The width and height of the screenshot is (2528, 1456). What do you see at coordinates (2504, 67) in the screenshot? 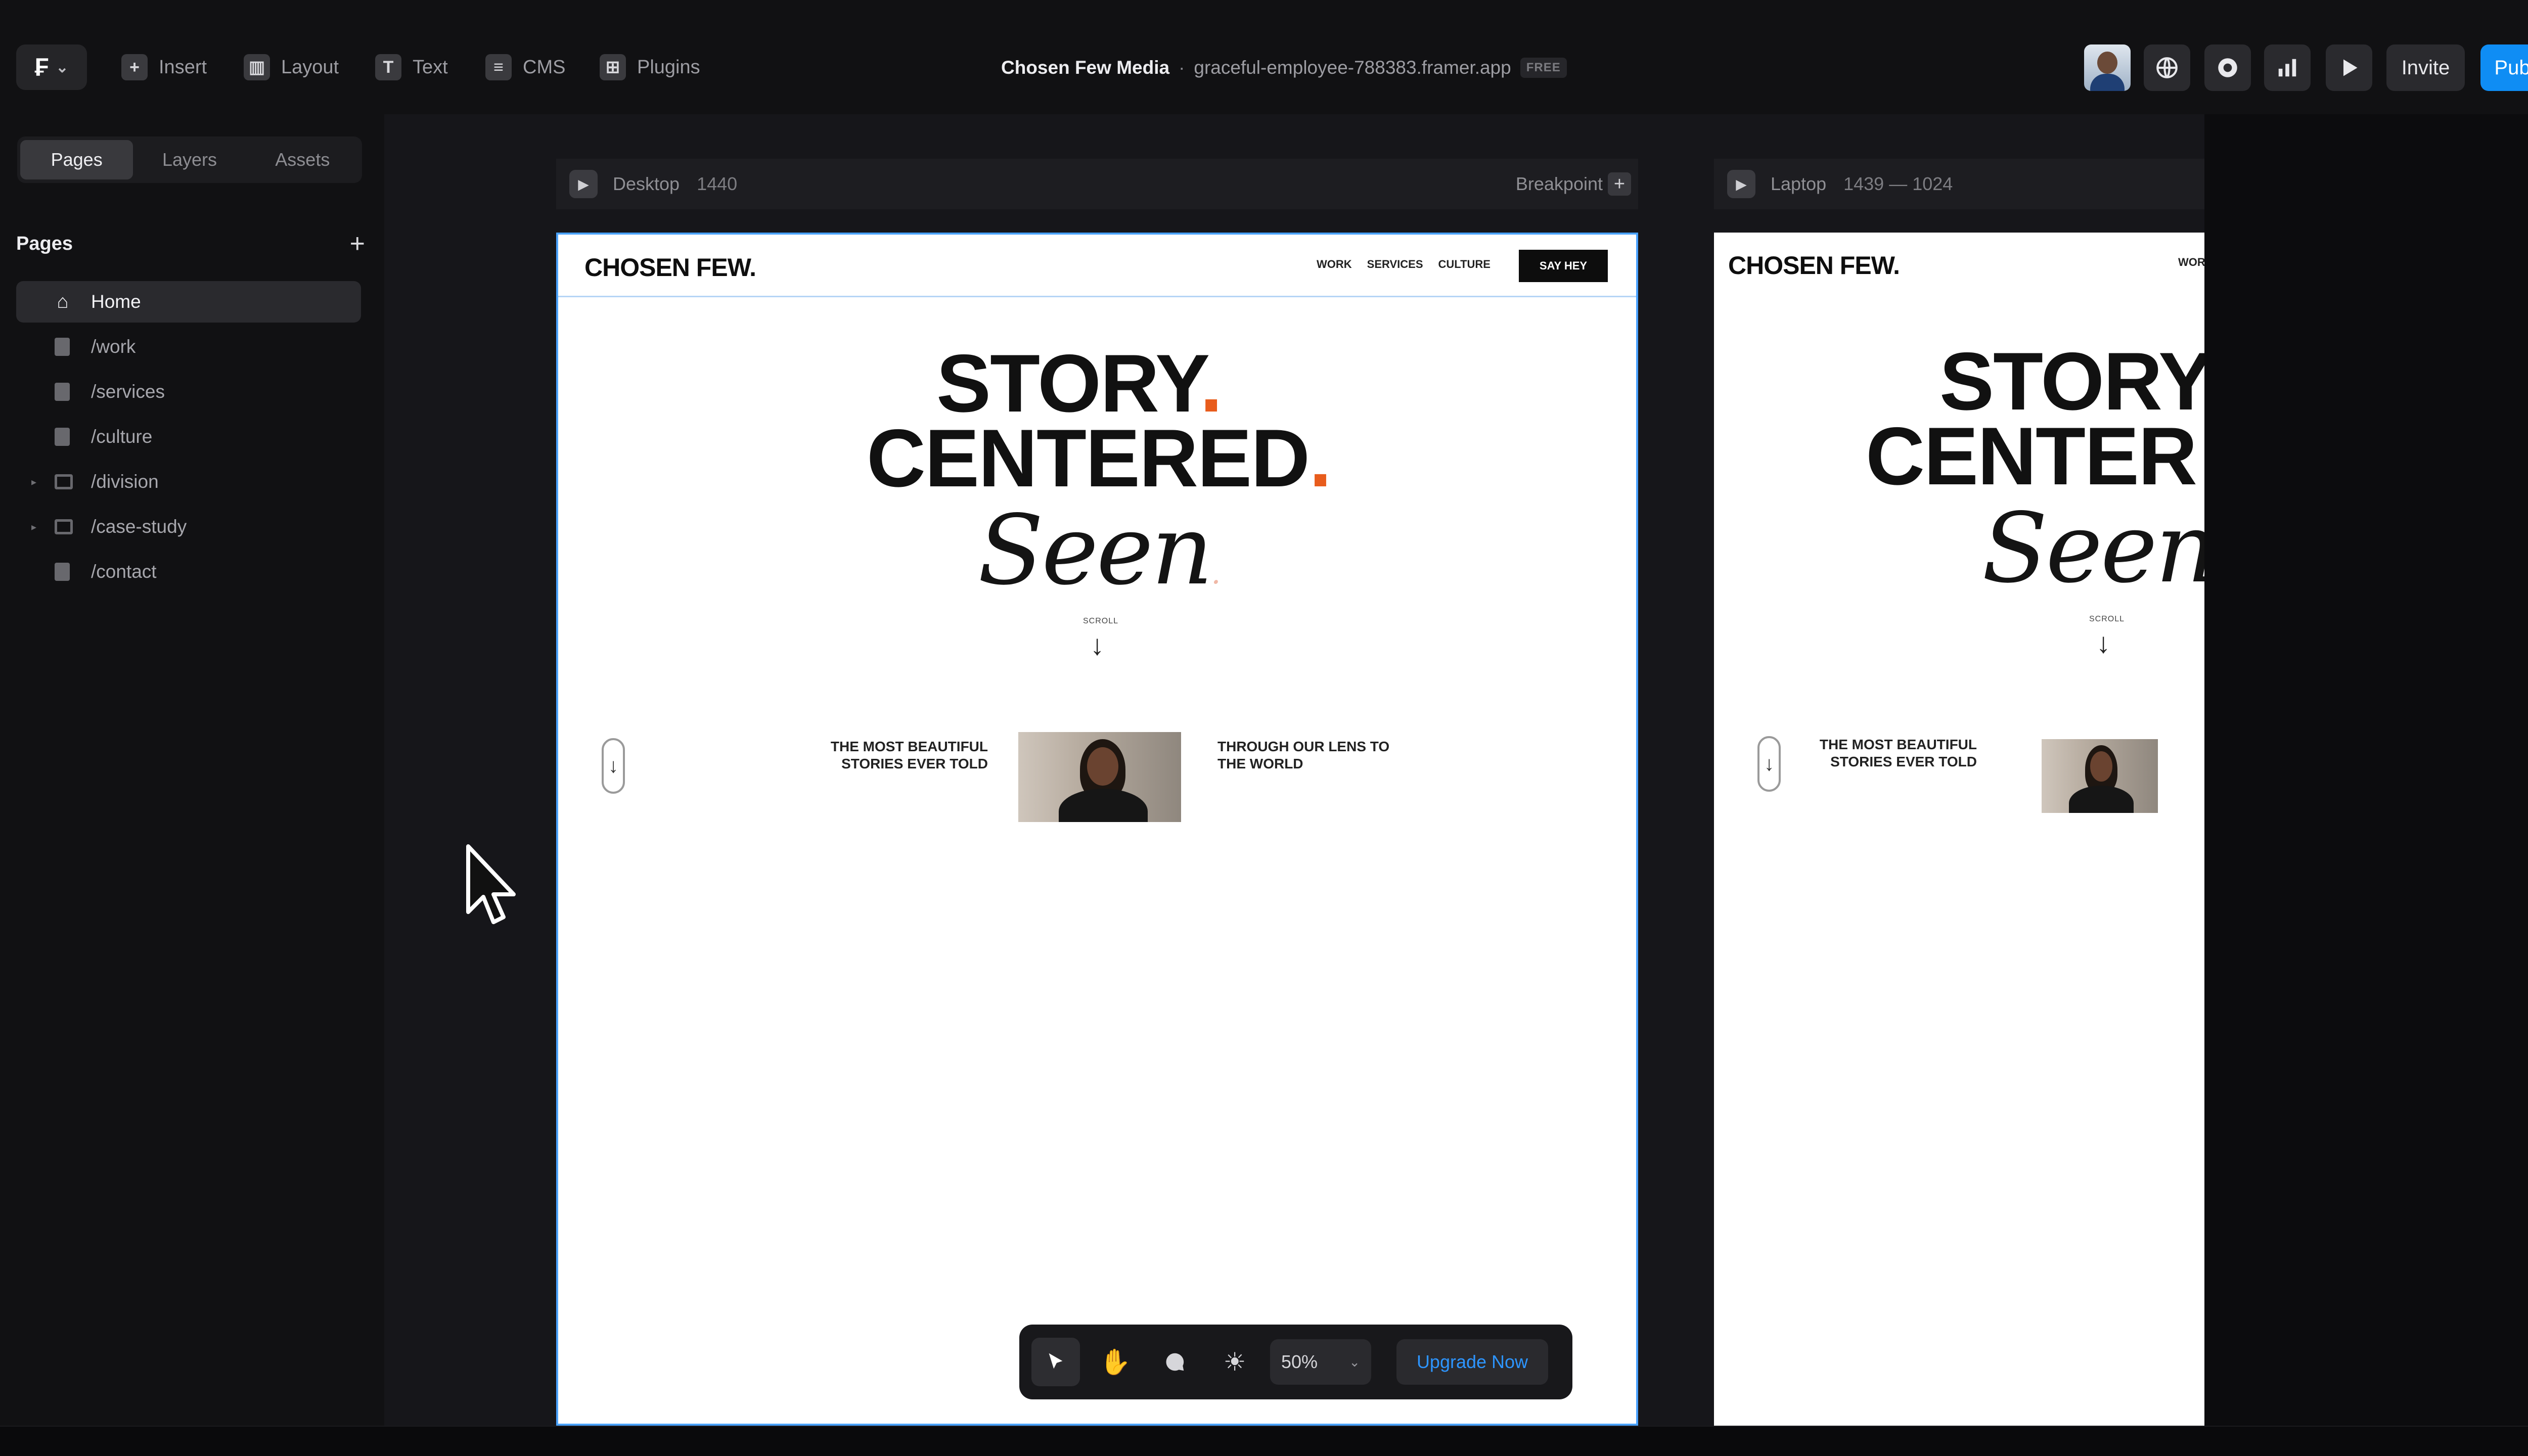
I see `publish-button: Publish` at bounding box center [2504, 67].